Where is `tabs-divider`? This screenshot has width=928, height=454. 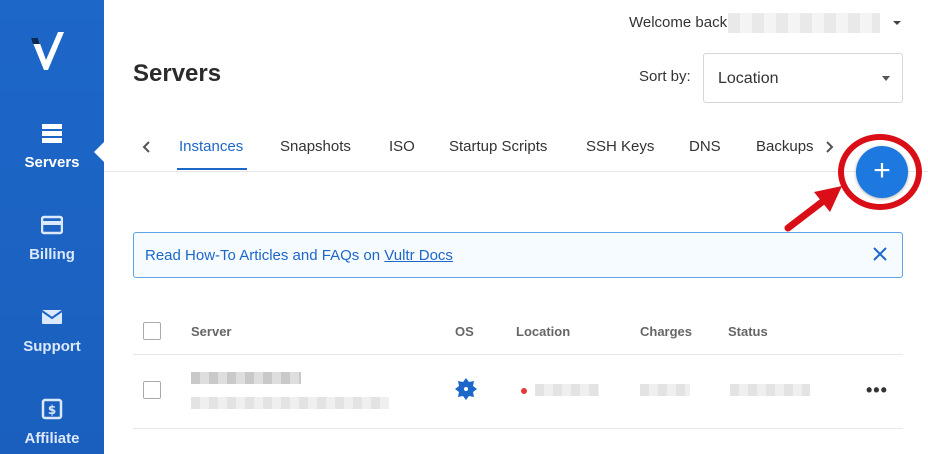
tabs-divider is located at coordinates (516, 171).